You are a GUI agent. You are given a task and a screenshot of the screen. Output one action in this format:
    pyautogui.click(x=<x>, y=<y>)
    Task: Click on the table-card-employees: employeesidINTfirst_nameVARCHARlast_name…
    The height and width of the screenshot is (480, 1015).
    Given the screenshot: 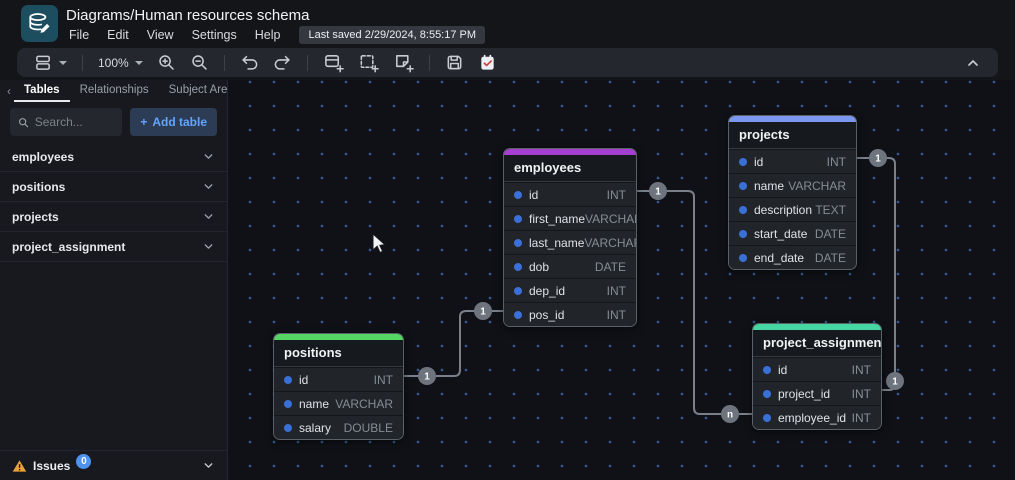 What is the action you would take?
    pyautogui.click(x=570, y=237)
    